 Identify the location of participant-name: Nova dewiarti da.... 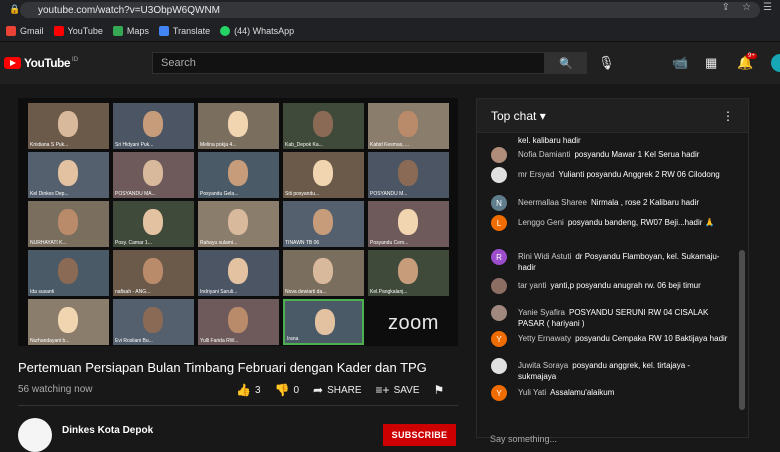
(306, 292).